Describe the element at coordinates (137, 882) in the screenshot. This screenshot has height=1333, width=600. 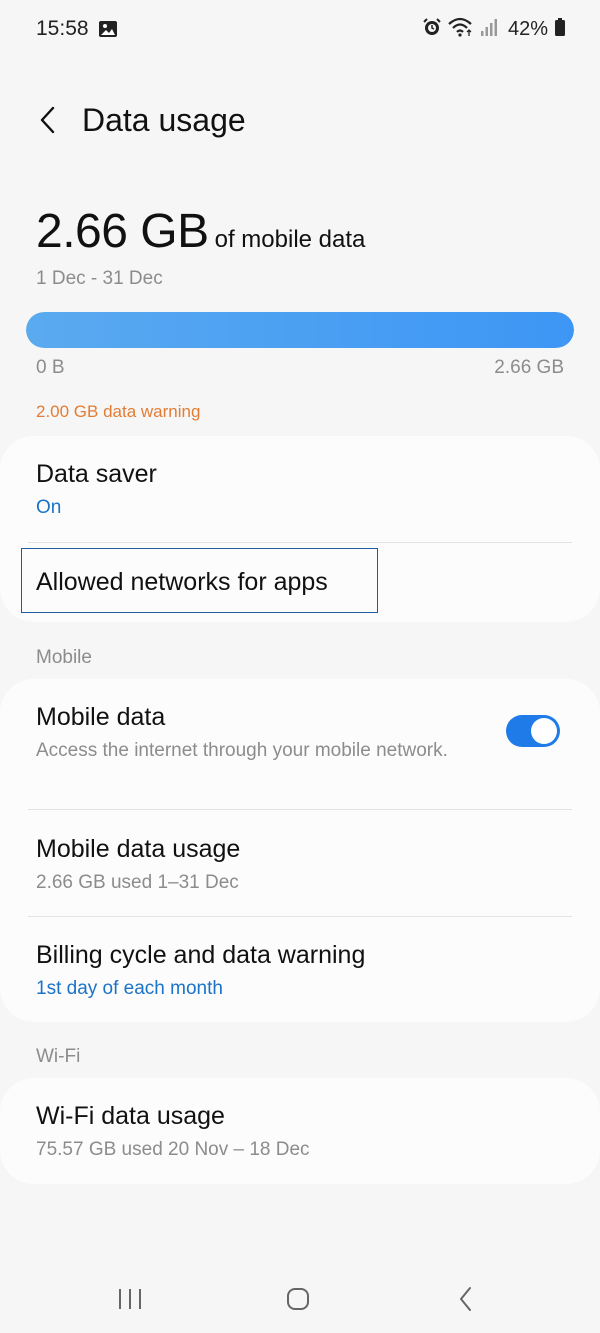
I see `mobile-data-usage-sub: 2.66 GB used 1–31 Dec` at that location.